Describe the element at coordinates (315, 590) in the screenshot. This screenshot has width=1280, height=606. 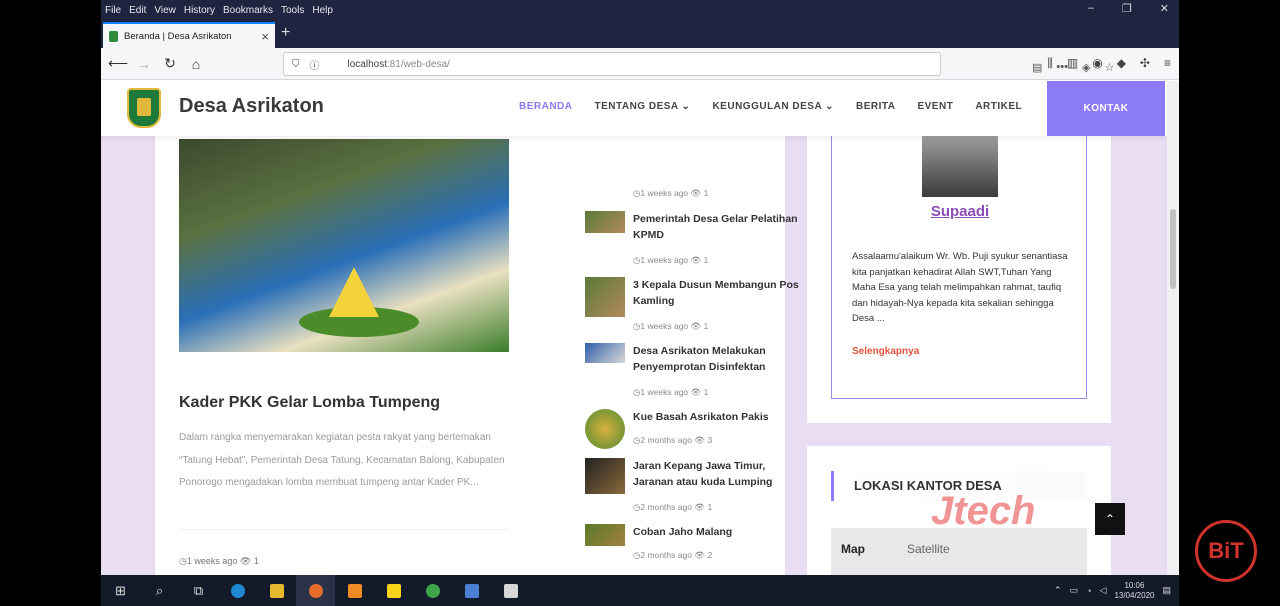
I see `firefox-icon` at that location.